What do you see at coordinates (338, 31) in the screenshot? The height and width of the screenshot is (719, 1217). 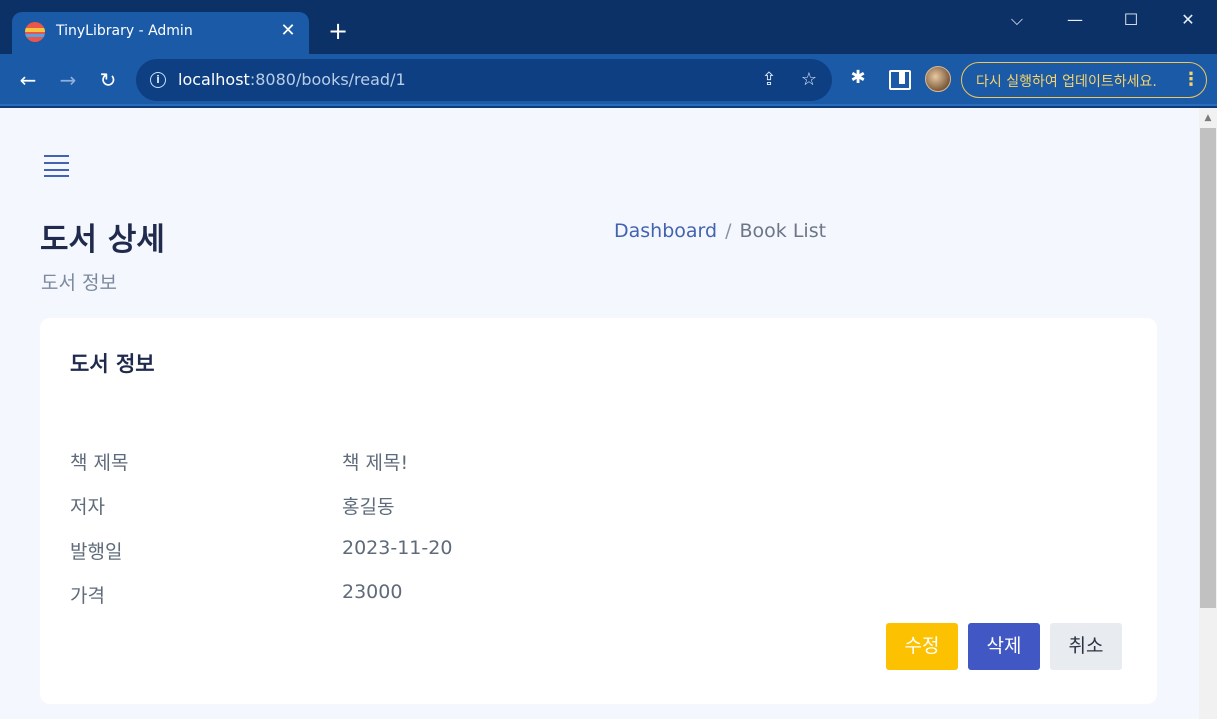 I see `plus-icon: +` at bounding box center [338, 31].